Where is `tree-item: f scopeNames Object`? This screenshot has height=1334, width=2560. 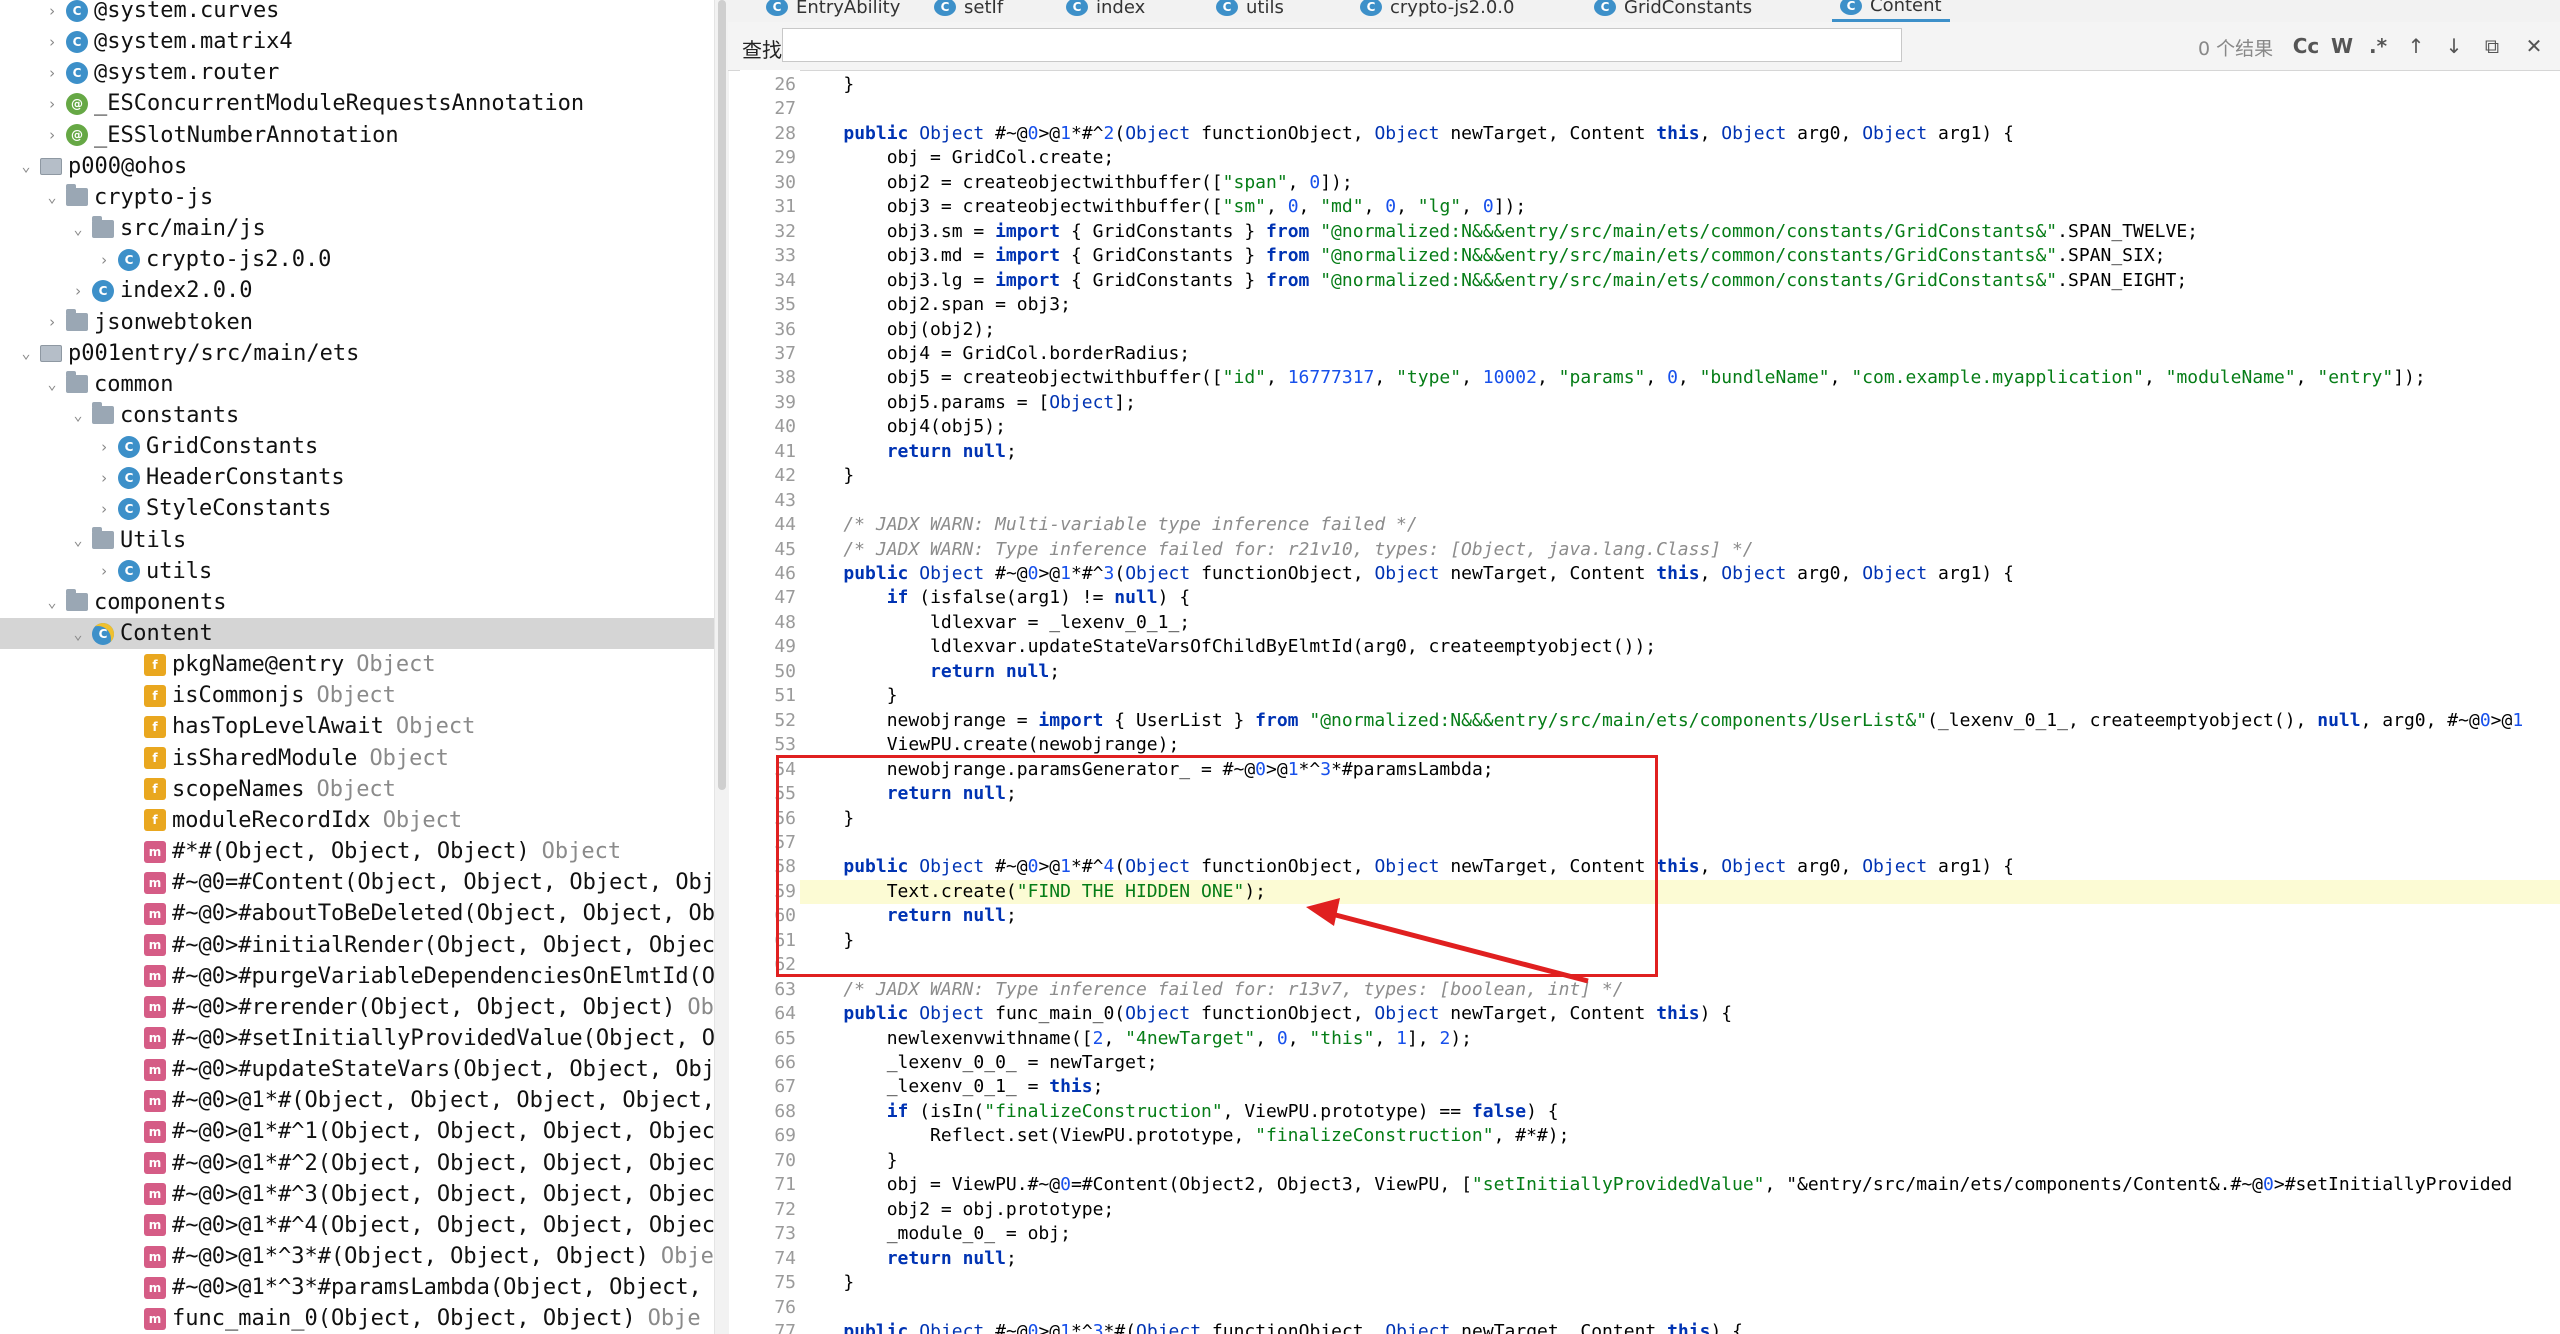
tree-item: f scopeNames Object is located at coordinates (357, 789).